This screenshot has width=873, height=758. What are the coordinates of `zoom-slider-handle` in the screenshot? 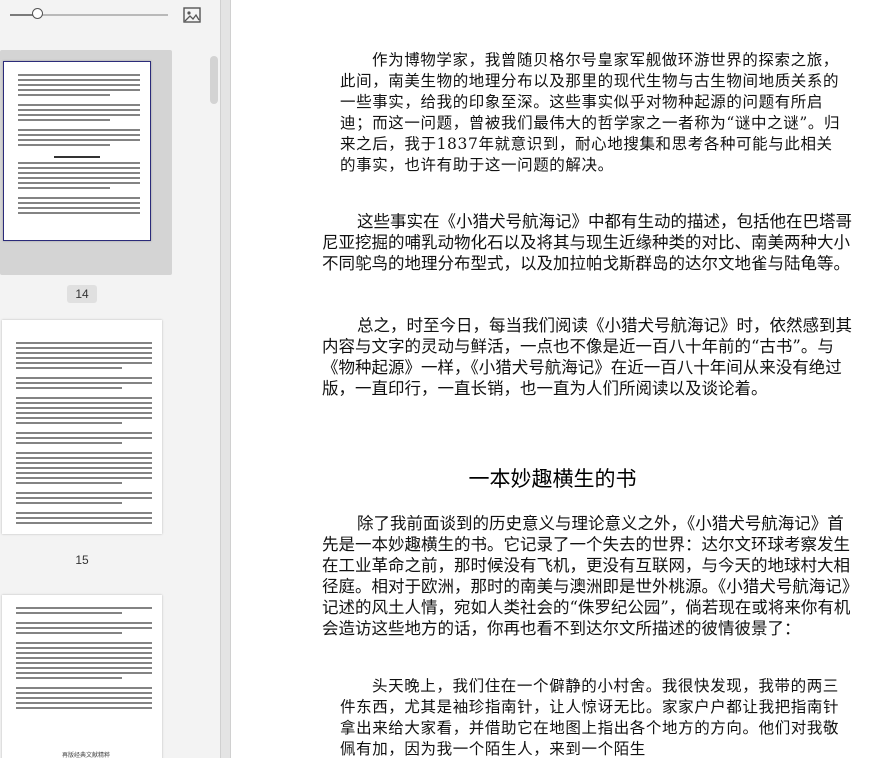 It's located at (38, 13).